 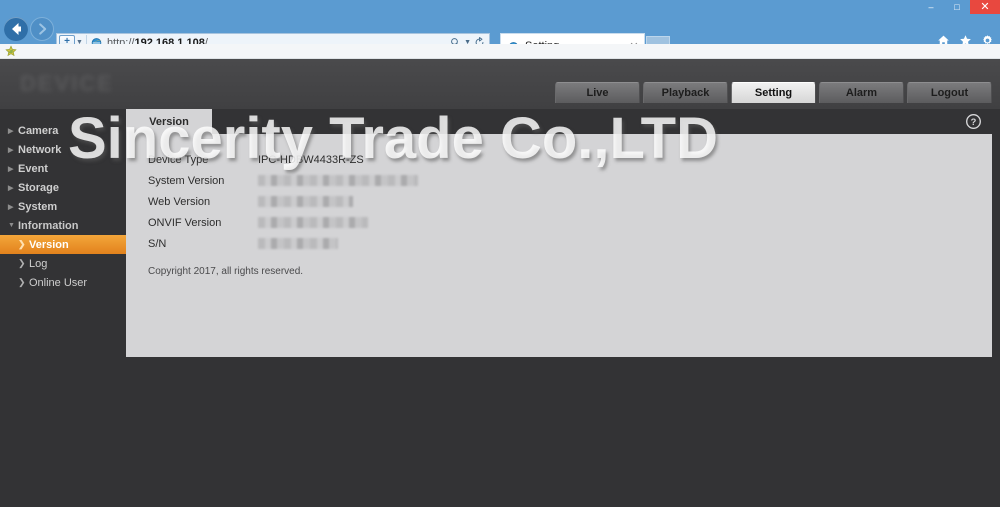 What do you see at coordinates (185, 222) in the screenshot?
I see `info-label: ONVIF Version` at bounding box center [185, 222].